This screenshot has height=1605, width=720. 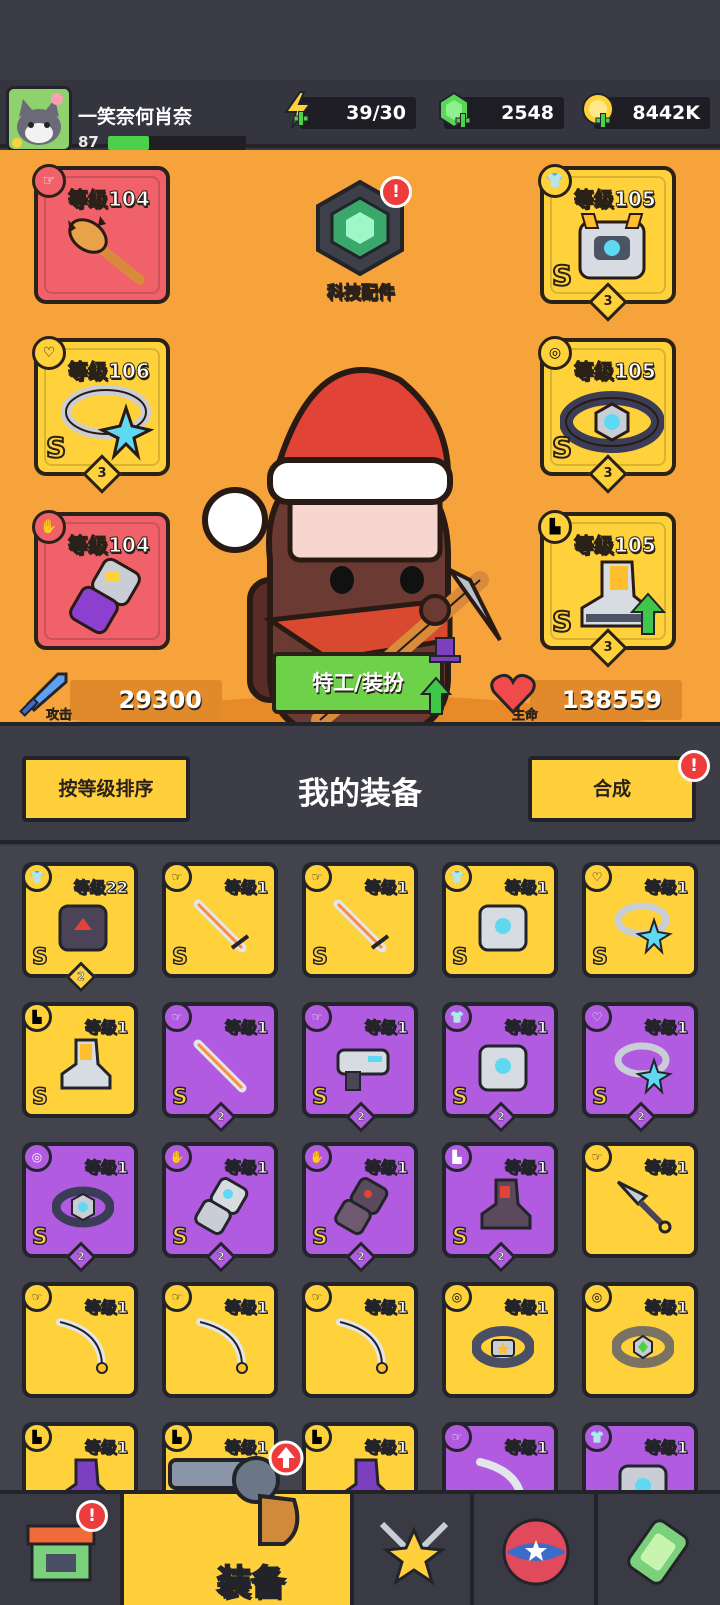 I want to click on equip-slot-weapon: ☞ 等级104, so click(x=101, y=234).